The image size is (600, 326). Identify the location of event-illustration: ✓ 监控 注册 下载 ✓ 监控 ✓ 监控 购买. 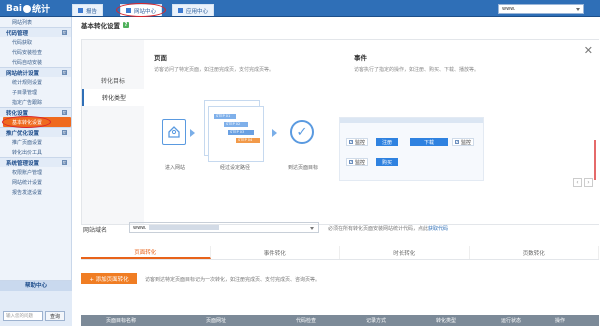
(411, 149).